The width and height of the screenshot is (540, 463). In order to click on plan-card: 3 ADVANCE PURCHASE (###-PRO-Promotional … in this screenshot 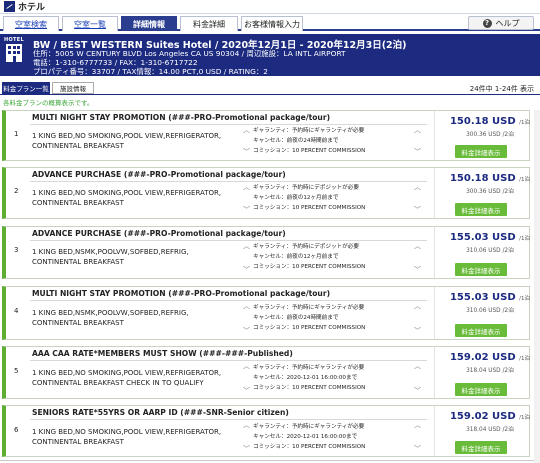, I will do `click(266, 252)`.